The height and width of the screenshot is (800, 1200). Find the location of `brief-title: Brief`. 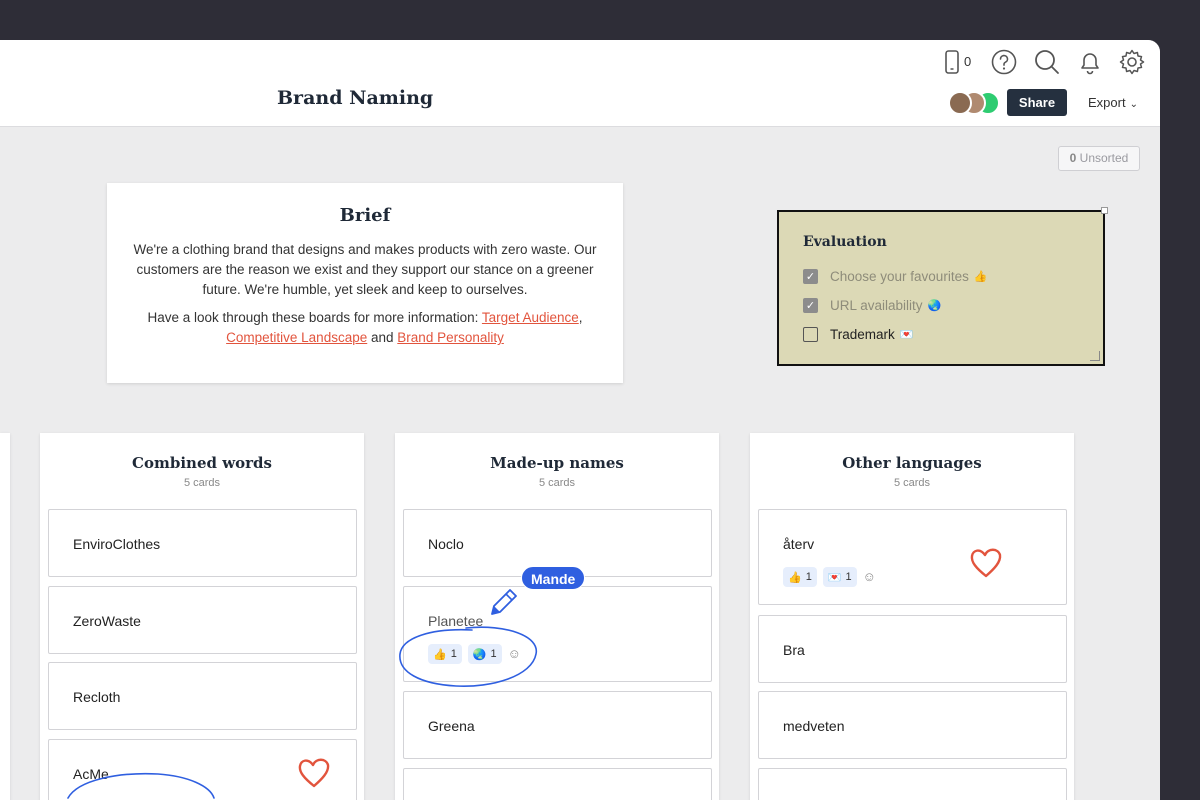

brief-title: Brief is located at coordinates (365, 215).